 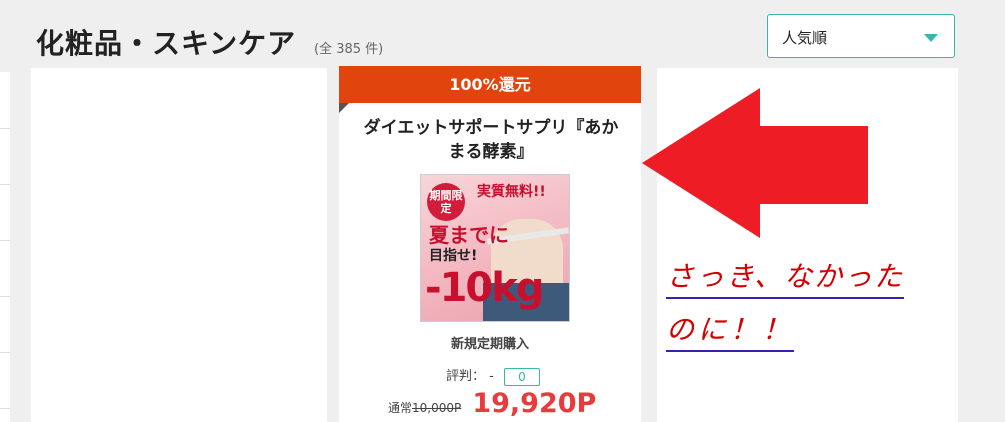 What do you see at coordinates (534, 403) in the screenshot?
I see `point-price: 19,920P` at bounding box center [534, 403].